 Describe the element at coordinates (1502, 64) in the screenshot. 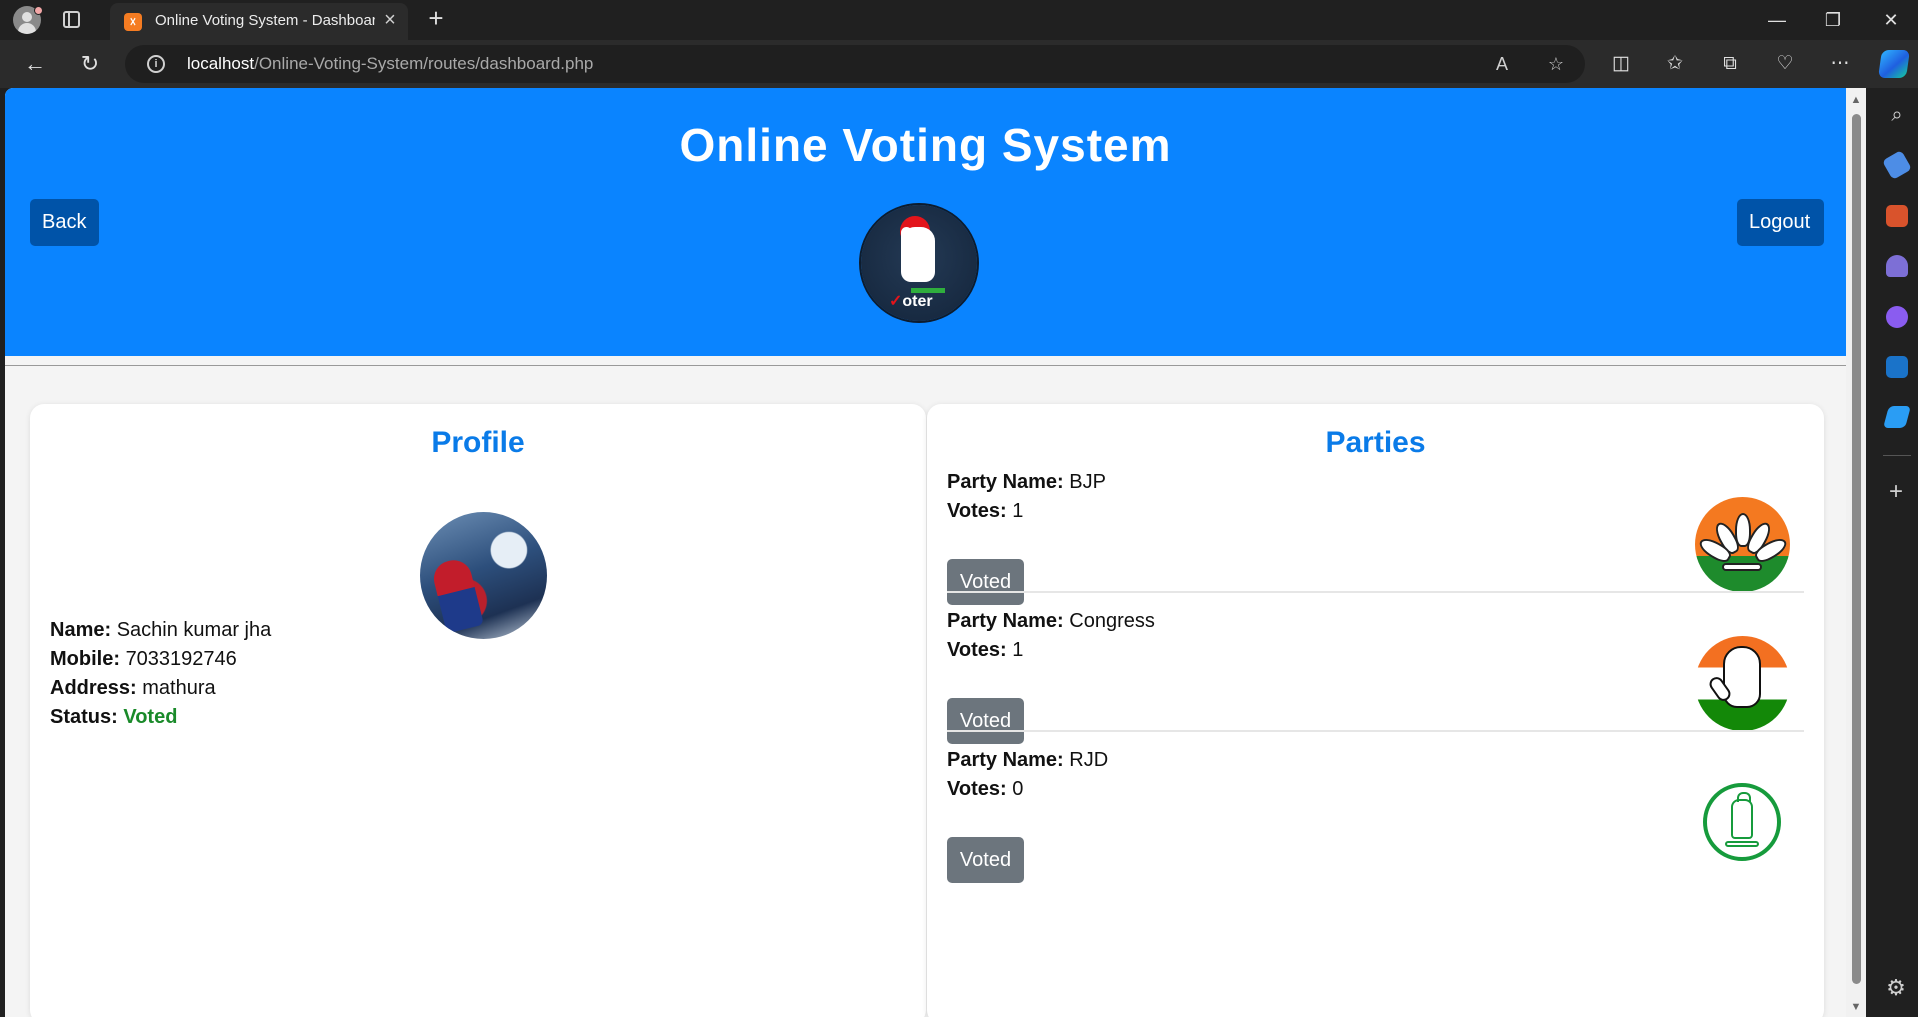

I see `read-aloud-icon: A` at that location.